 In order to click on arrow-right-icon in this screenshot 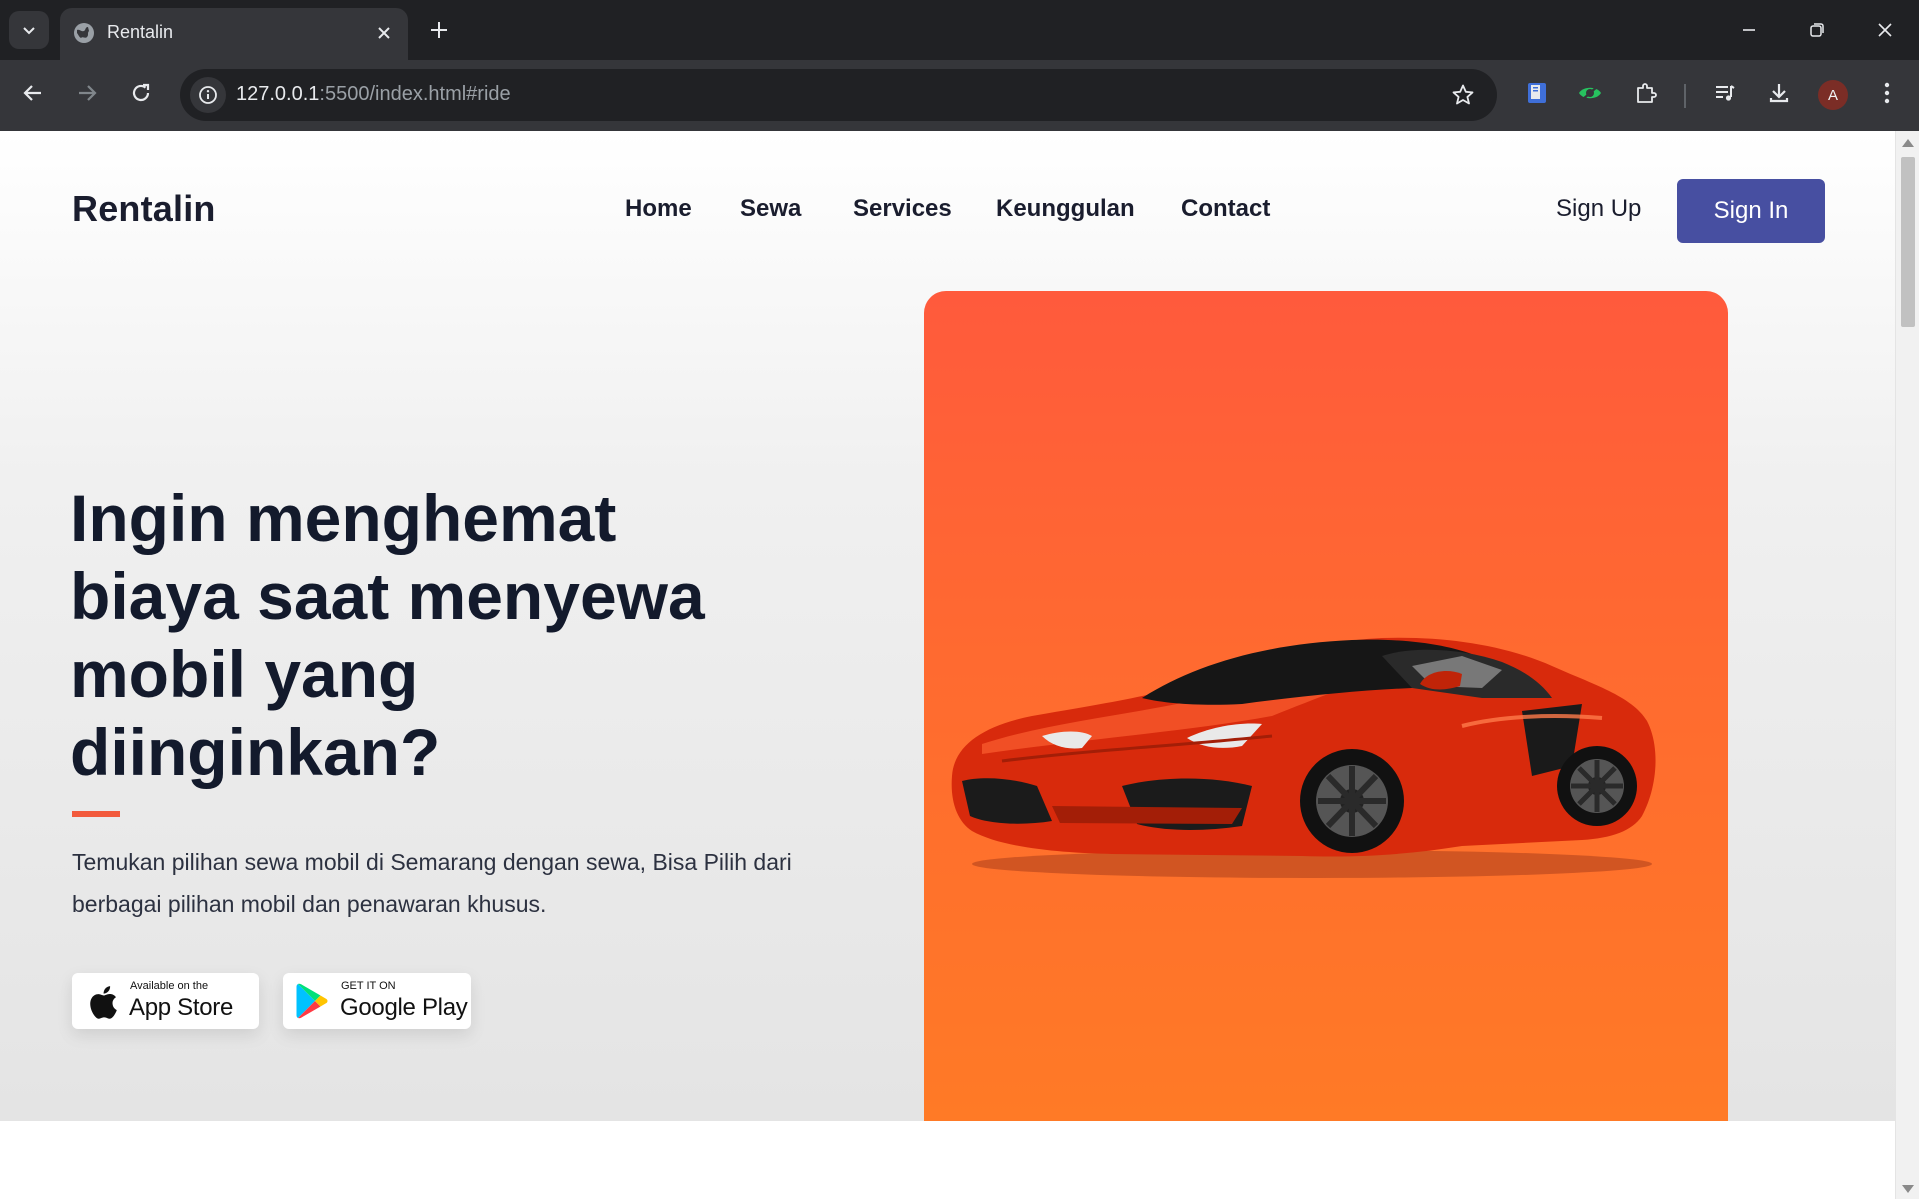, I will do `click(88, 93)`.